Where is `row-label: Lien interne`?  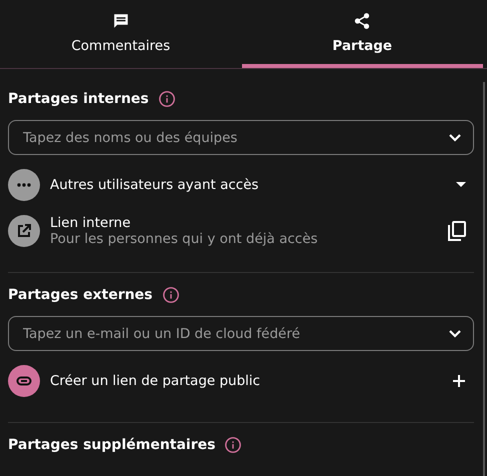 row-label: Lien interne is located at coordinates (91, 223).